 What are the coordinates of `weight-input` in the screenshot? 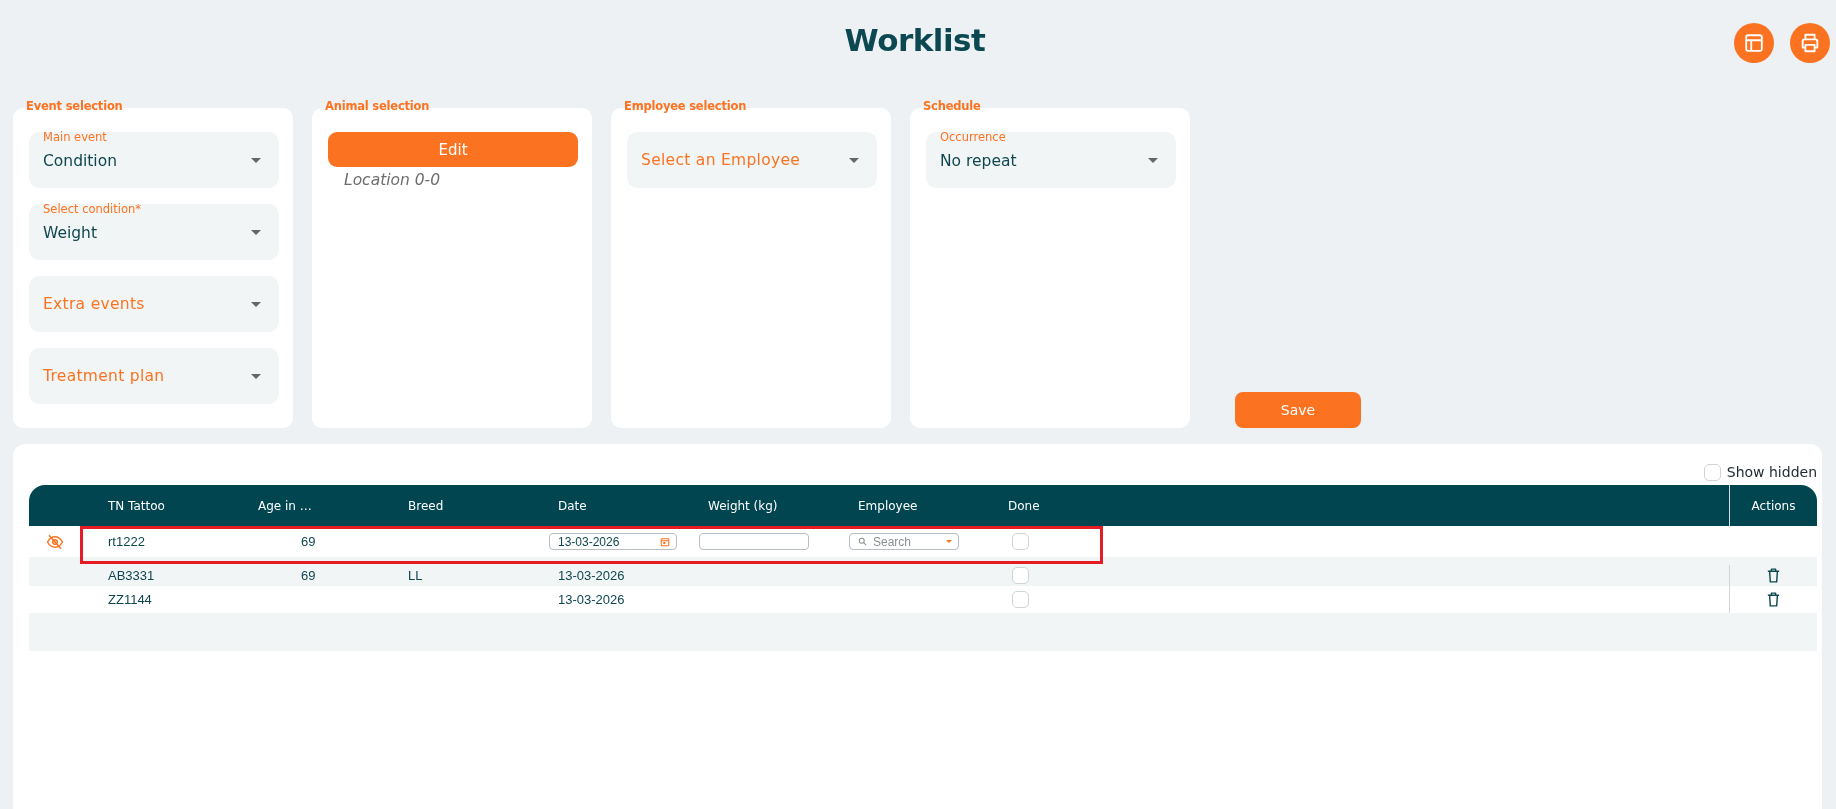 It's located at (754, 541).